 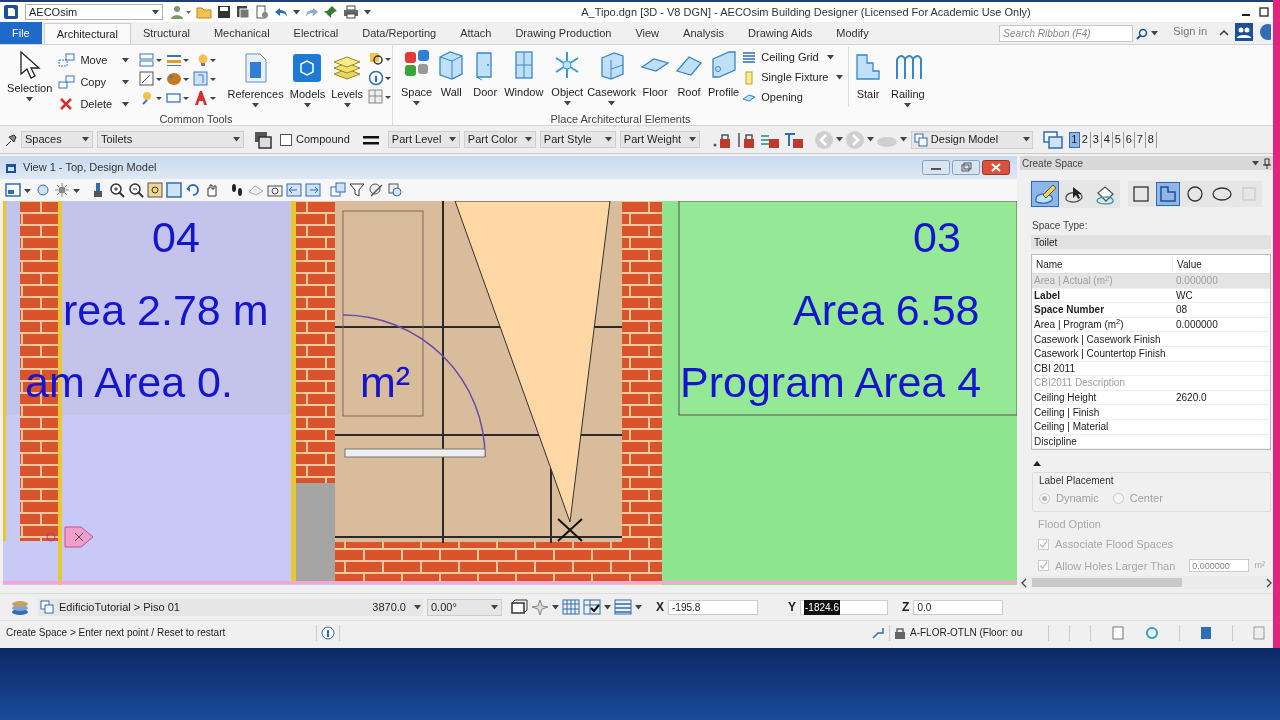 I want to click on ellipse-icon, so click(x=1222, y=194).